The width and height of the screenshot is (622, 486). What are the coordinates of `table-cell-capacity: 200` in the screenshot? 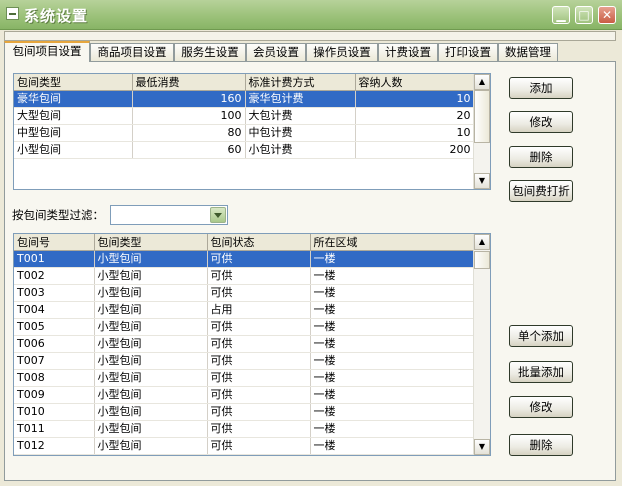 It's located at (415, 150).